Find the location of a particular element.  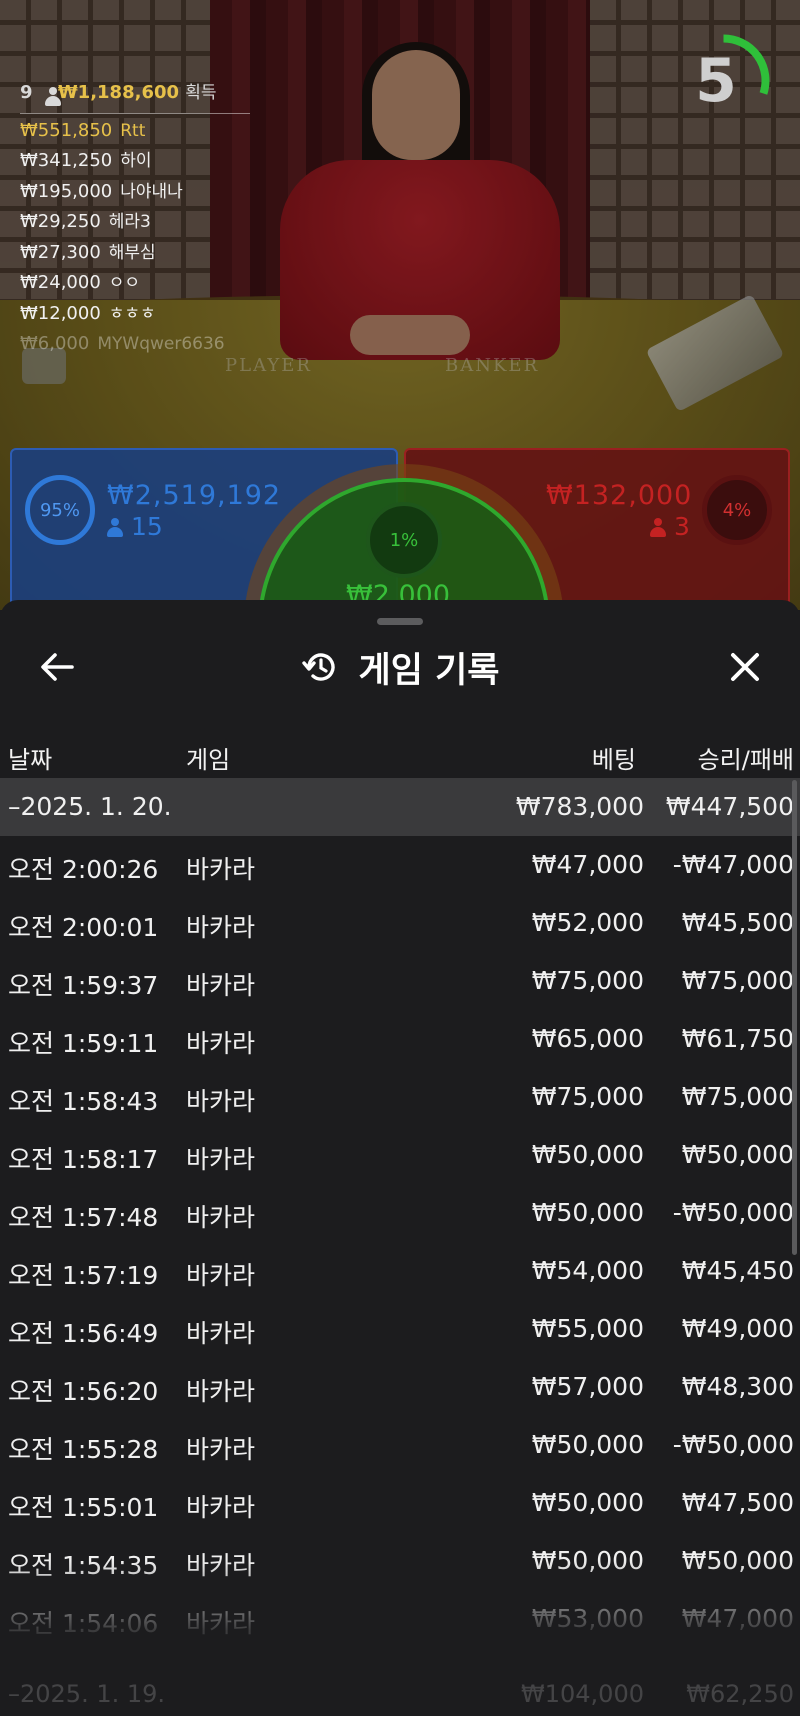

row-bet: ₩65,000 is located at coordinates (587, 1038).